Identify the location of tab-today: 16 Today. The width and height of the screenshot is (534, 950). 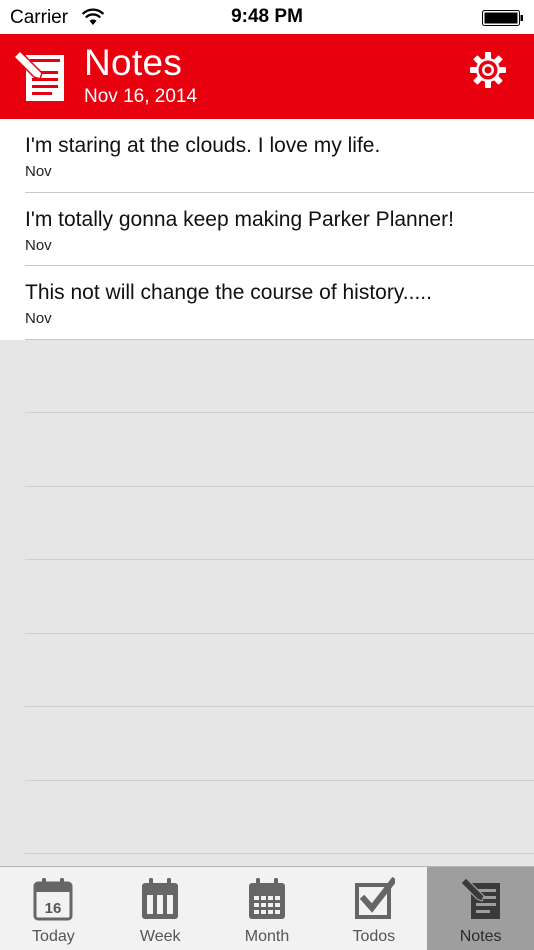
(53, 908).